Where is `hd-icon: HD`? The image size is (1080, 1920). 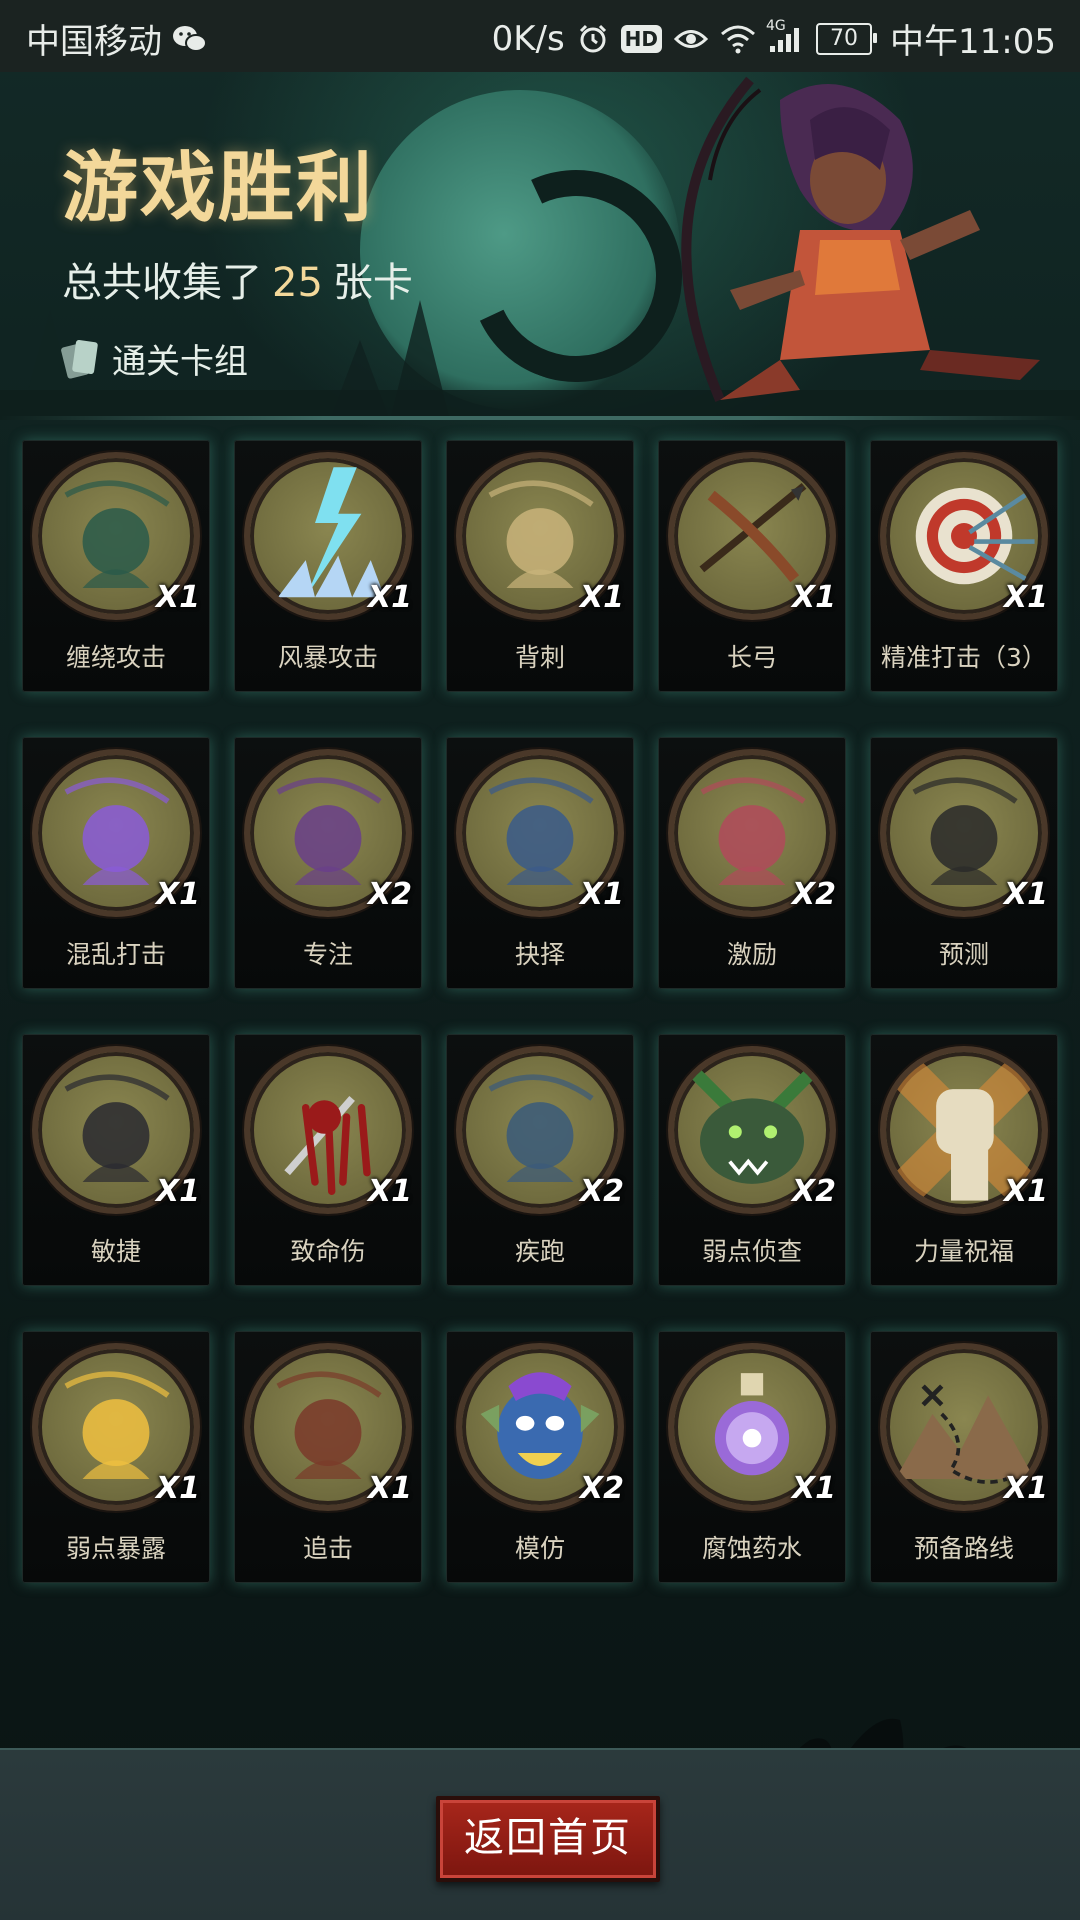 hd-icon: HD is located at coordinates (641, 38).